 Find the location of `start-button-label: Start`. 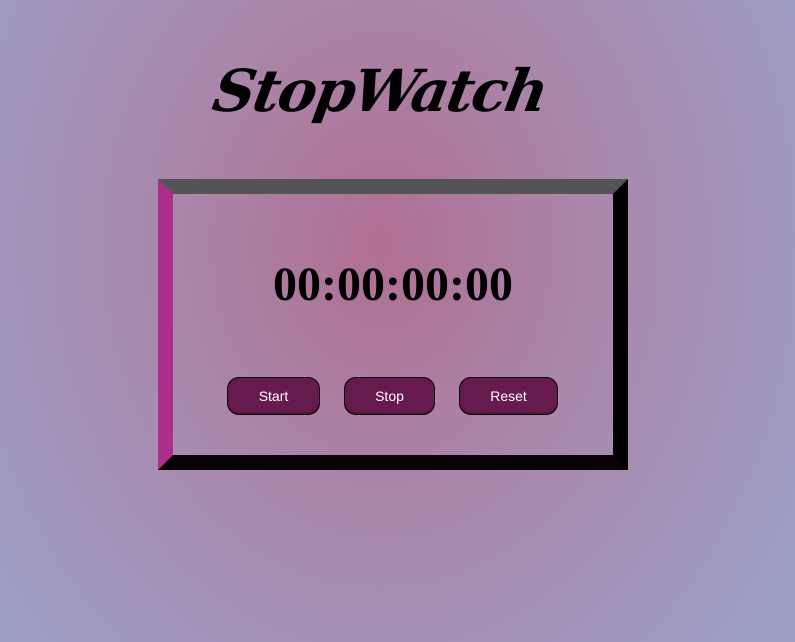

start-button-label: Start is located at coordinates (273, 396).